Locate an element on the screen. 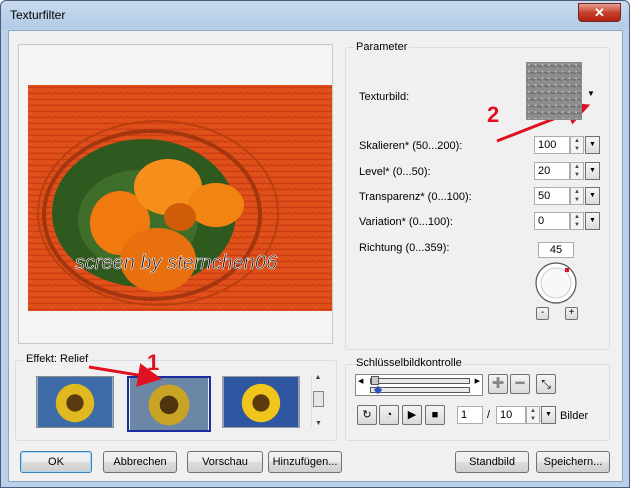  loop-button: ↻ is located at coordinates (367, 415).